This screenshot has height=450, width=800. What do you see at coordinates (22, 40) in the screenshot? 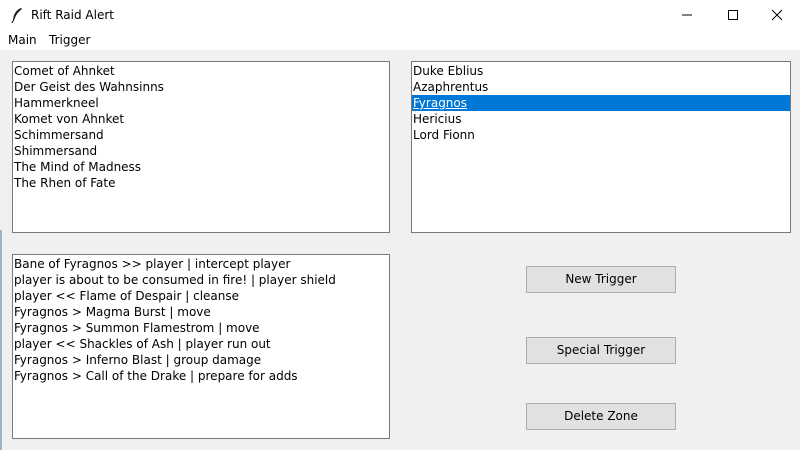
I see `menu-main: Main` at bounding box center [22, 40].